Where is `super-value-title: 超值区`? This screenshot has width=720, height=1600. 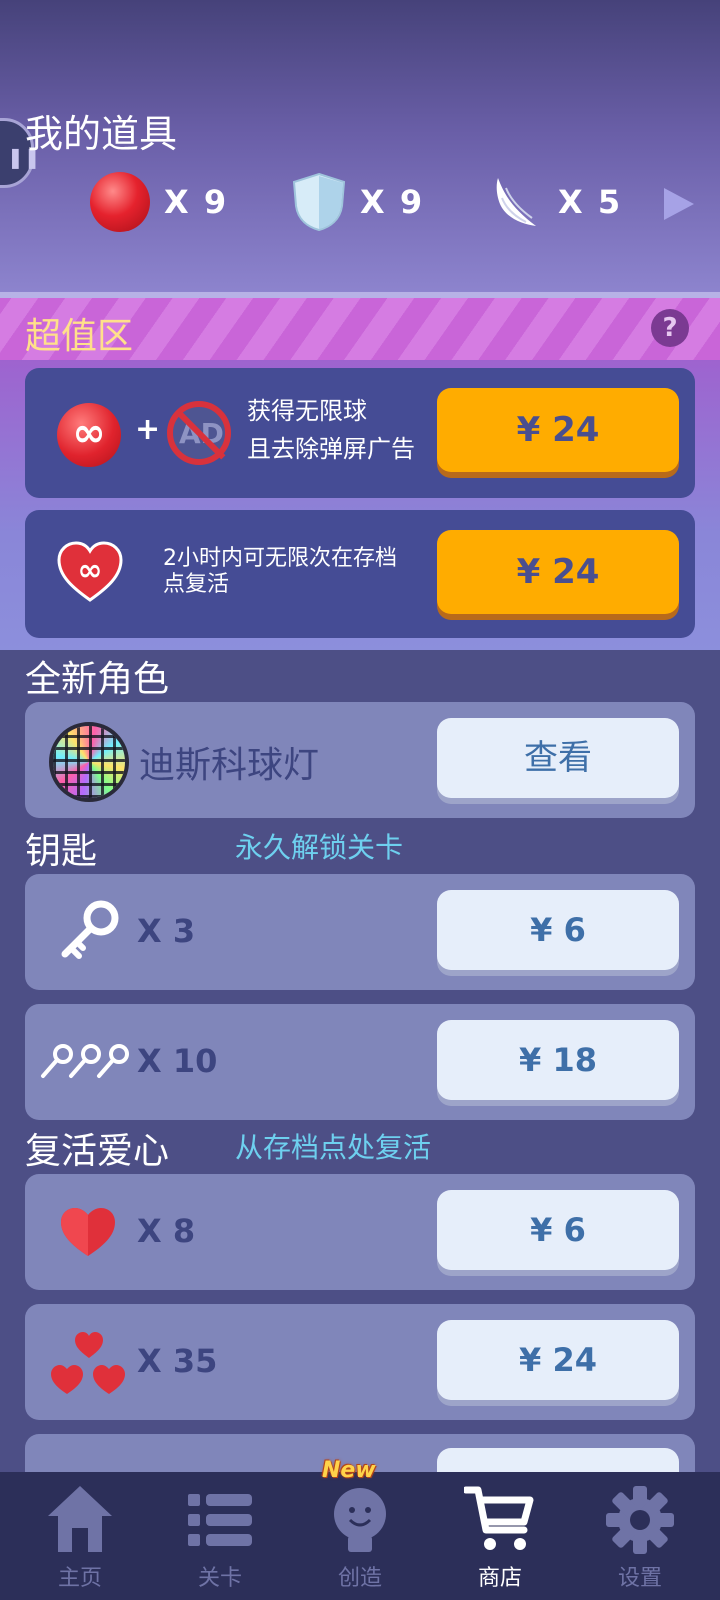
super-value-title: 超值区 is located at coordinates (79, 336).